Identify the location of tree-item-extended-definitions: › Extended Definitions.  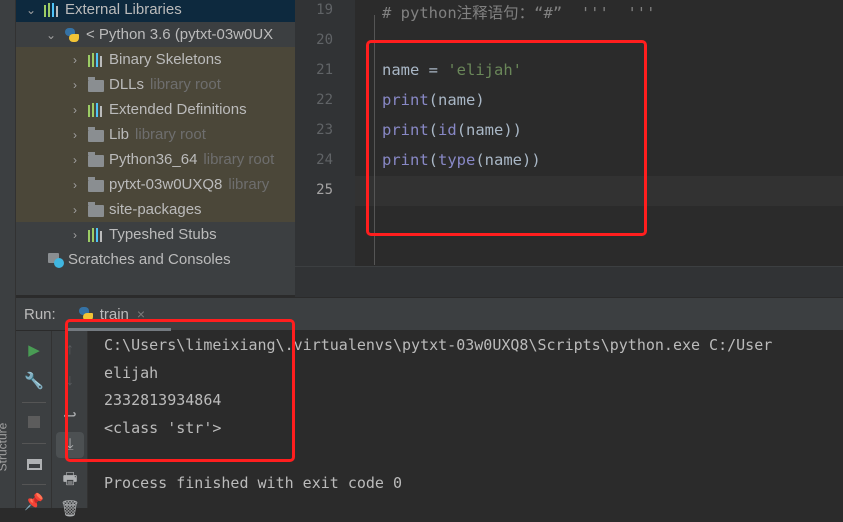
(155, 109).